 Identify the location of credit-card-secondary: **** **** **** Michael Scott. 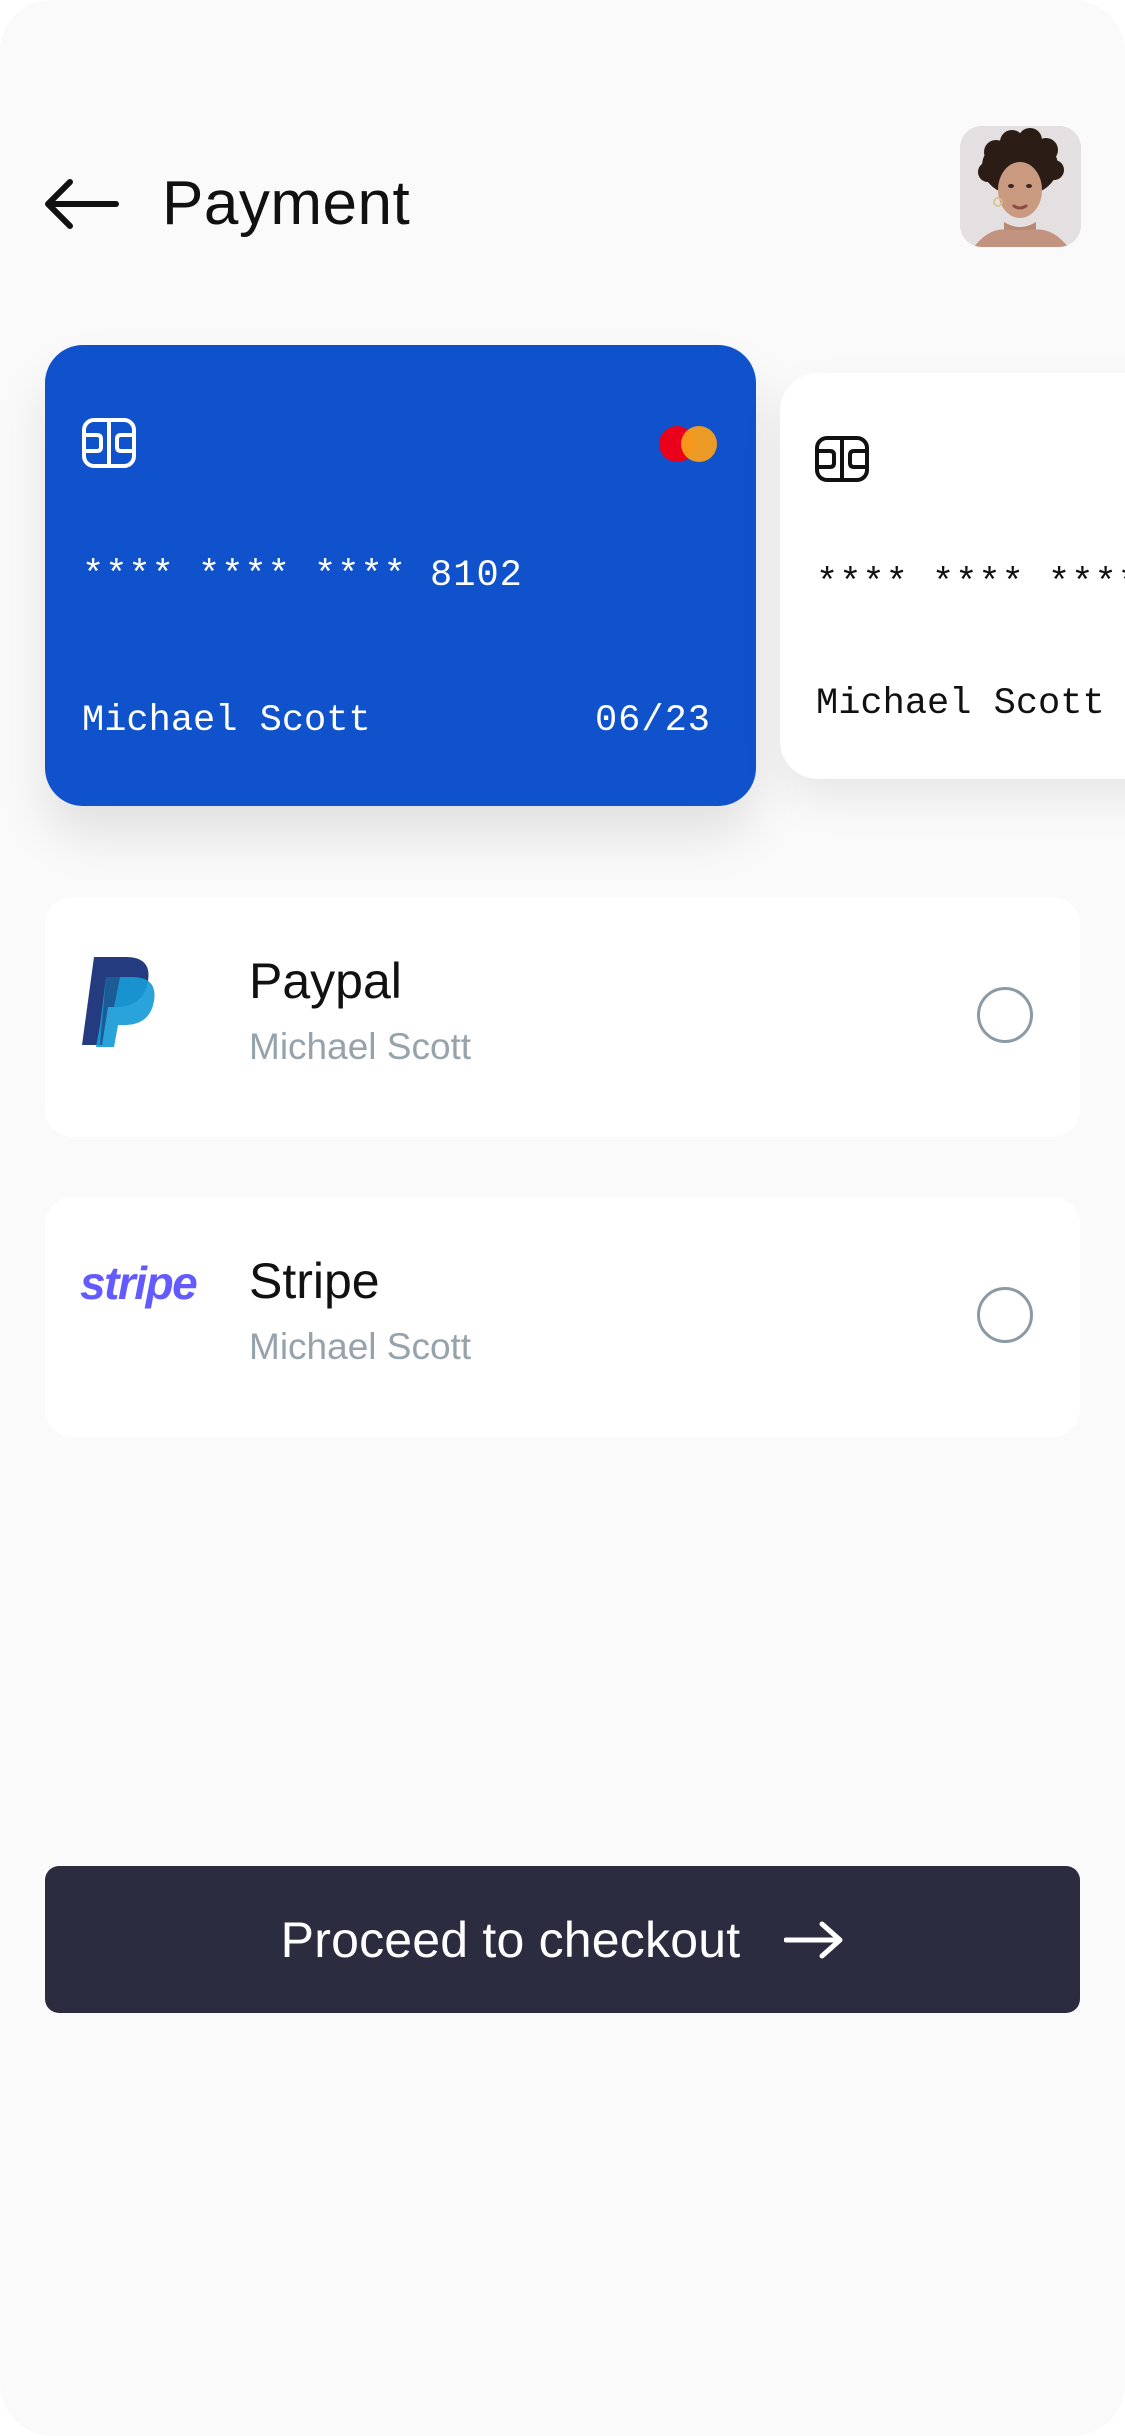
(952, 576).